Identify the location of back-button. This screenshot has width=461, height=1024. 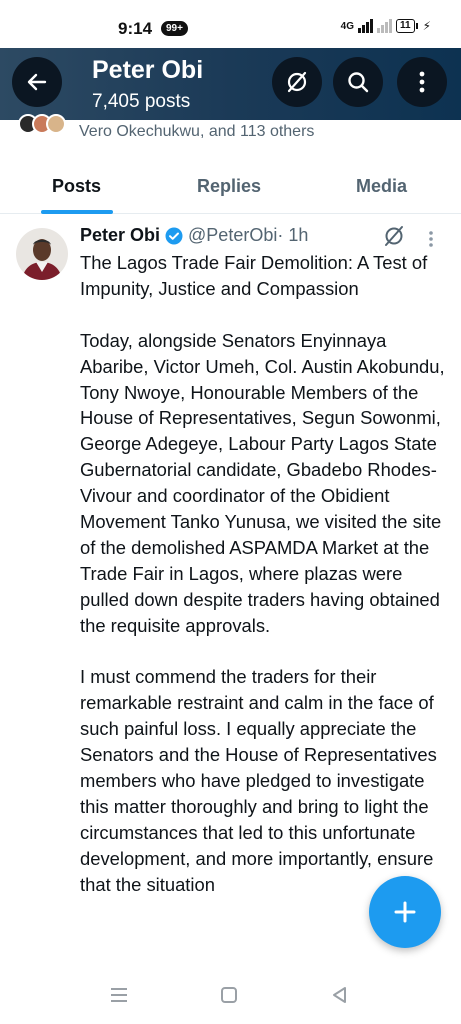
(37, 82).